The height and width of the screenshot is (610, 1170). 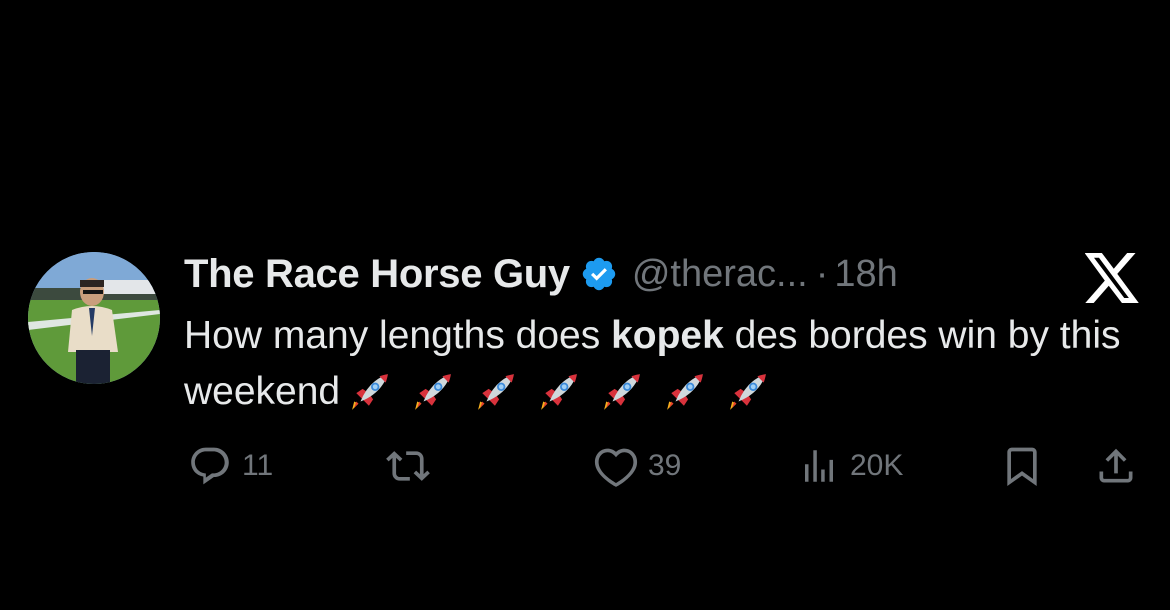 I want to click on like-button: 39, so click(x=637, y=466).